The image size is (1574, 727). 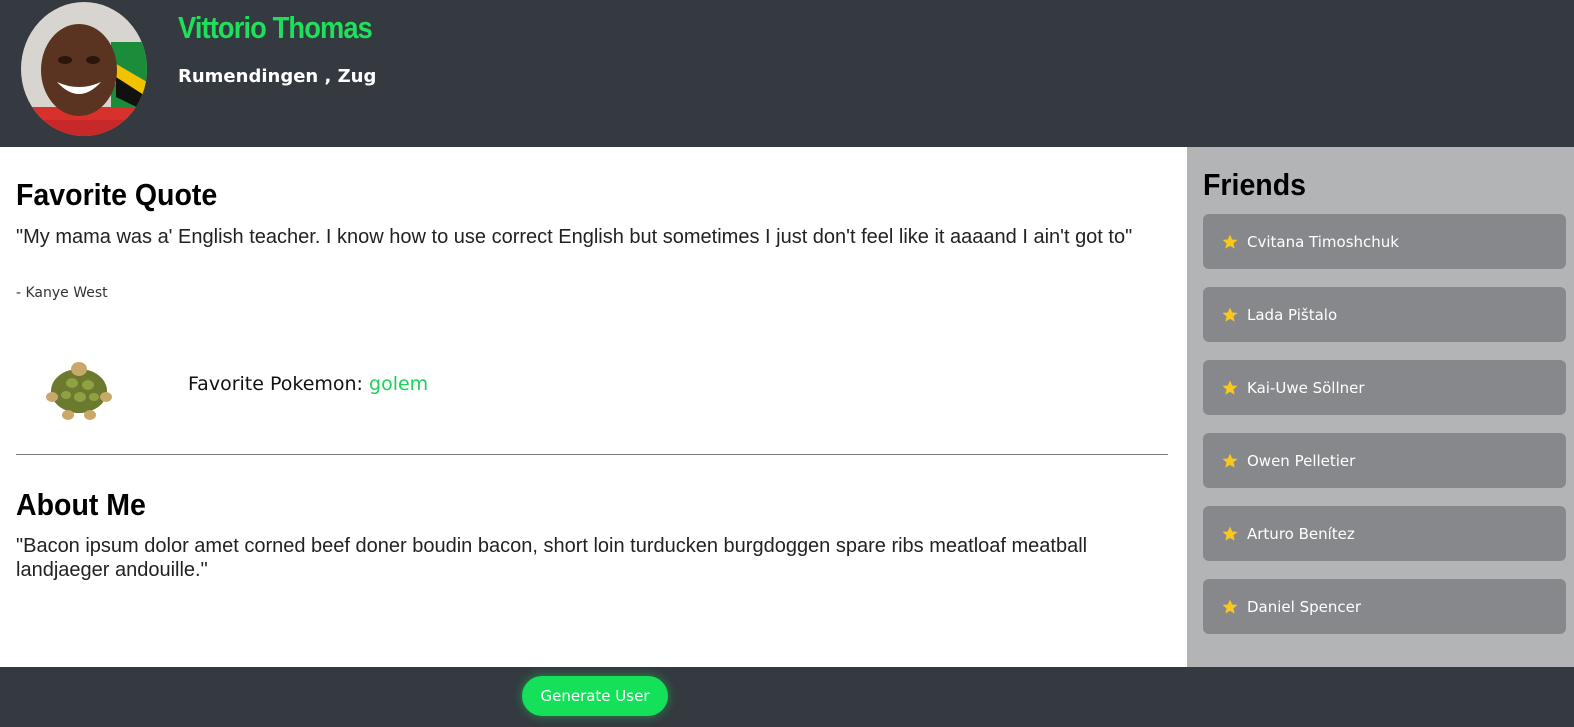 I want to click on friend-card: Arturo Benítez, so click(x=1384, y=533).